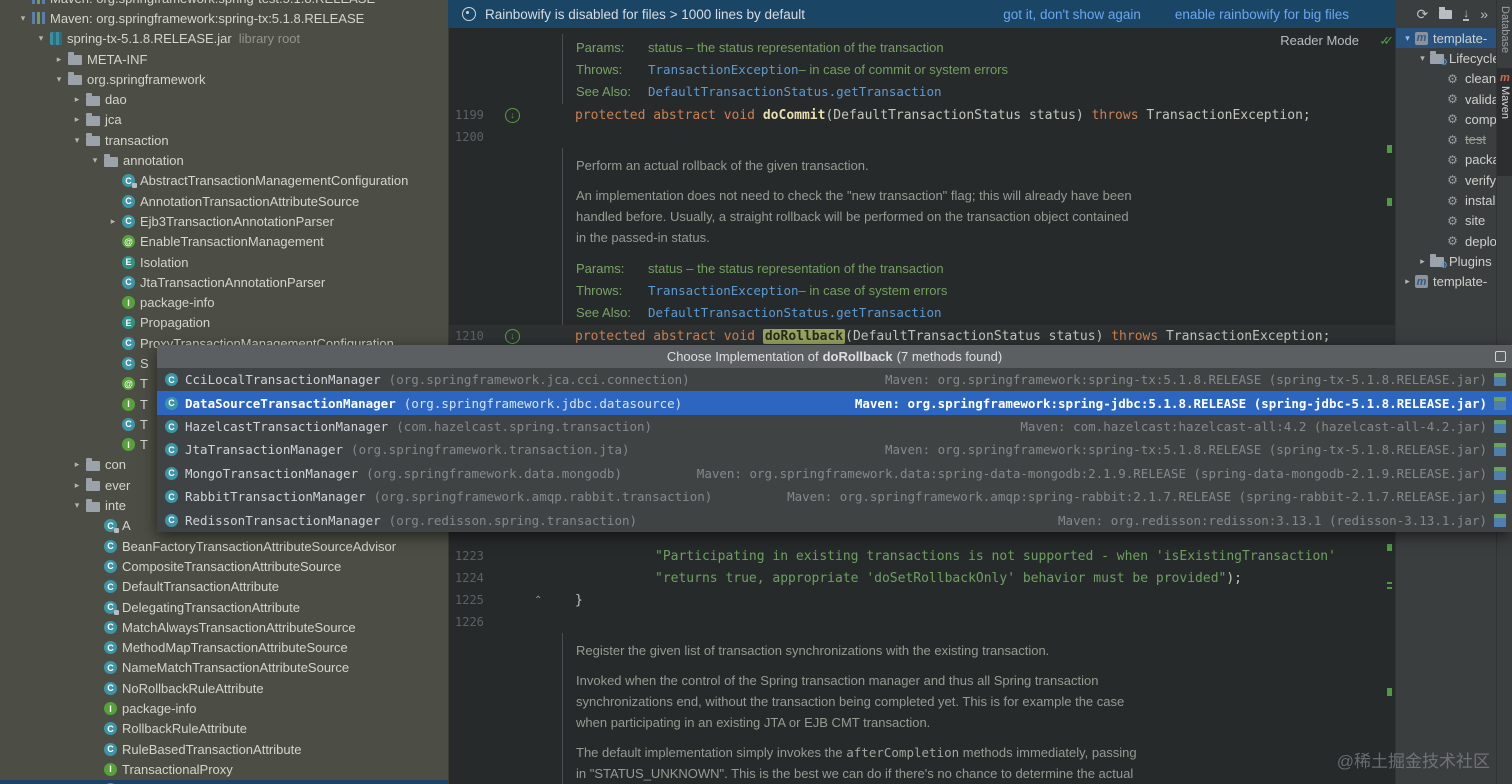 The image size is (1512, 784). I want to click on maven-row: ⚙ deploy, so click(1446, 241).